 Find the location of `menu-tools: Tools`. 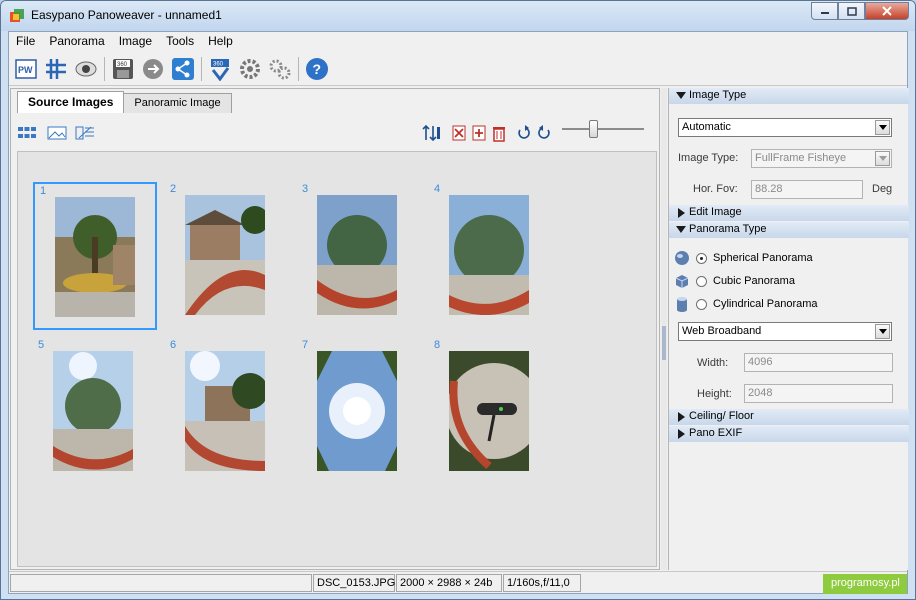

menu-tools: Tools is located at coordinates (180, 42).